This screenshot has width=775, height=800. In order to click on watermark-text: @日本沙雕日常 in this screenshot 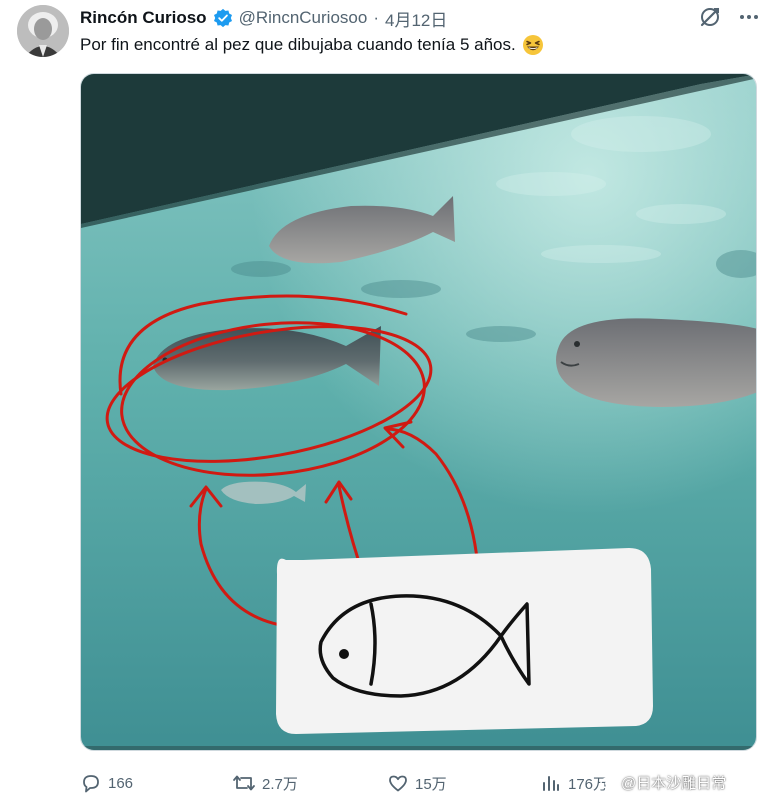, I will do `click(674, 783)`.